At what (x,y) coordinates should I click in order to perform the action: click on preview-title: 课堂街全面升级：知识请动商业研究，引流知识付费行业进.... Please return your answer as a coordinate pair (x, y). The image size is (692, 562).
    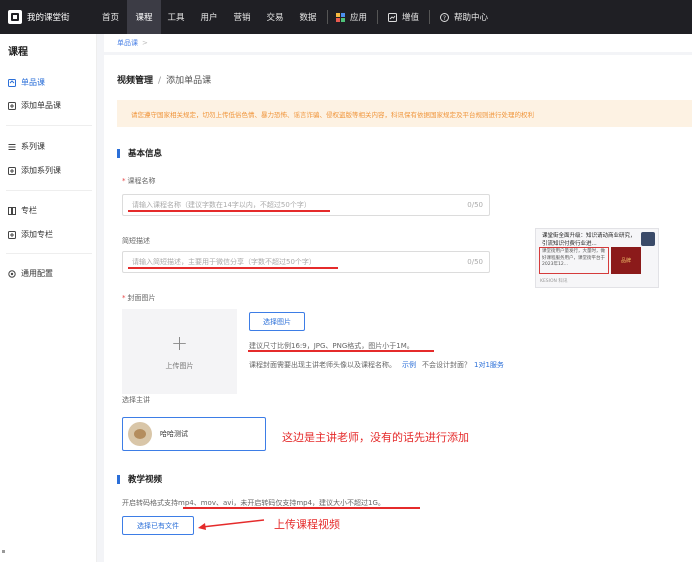
    Looking at the image, I should click on (589, 240).